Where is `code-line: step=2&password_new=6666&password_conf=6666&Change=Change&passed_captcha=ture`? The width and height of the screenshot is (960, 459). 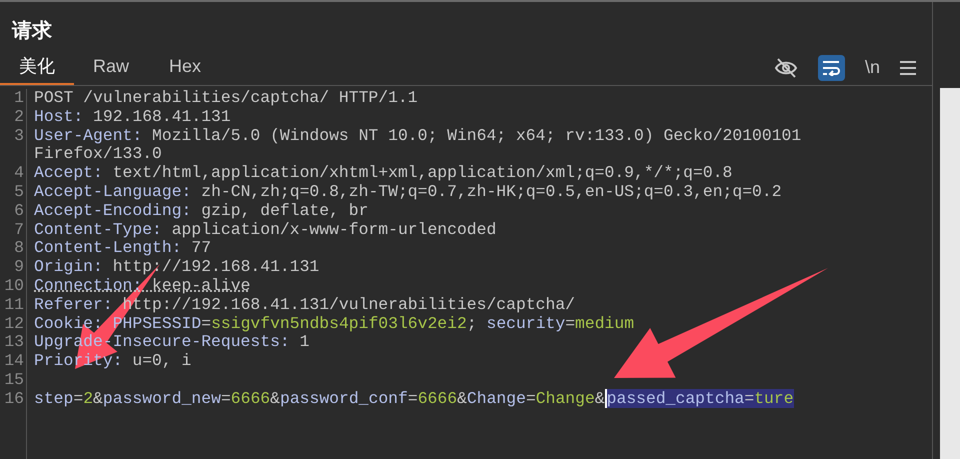
code-line: step=2&password_new=6666&password_conf=6666&Change=Change&passed_captcha=ture is located at coordinates (414, 398).